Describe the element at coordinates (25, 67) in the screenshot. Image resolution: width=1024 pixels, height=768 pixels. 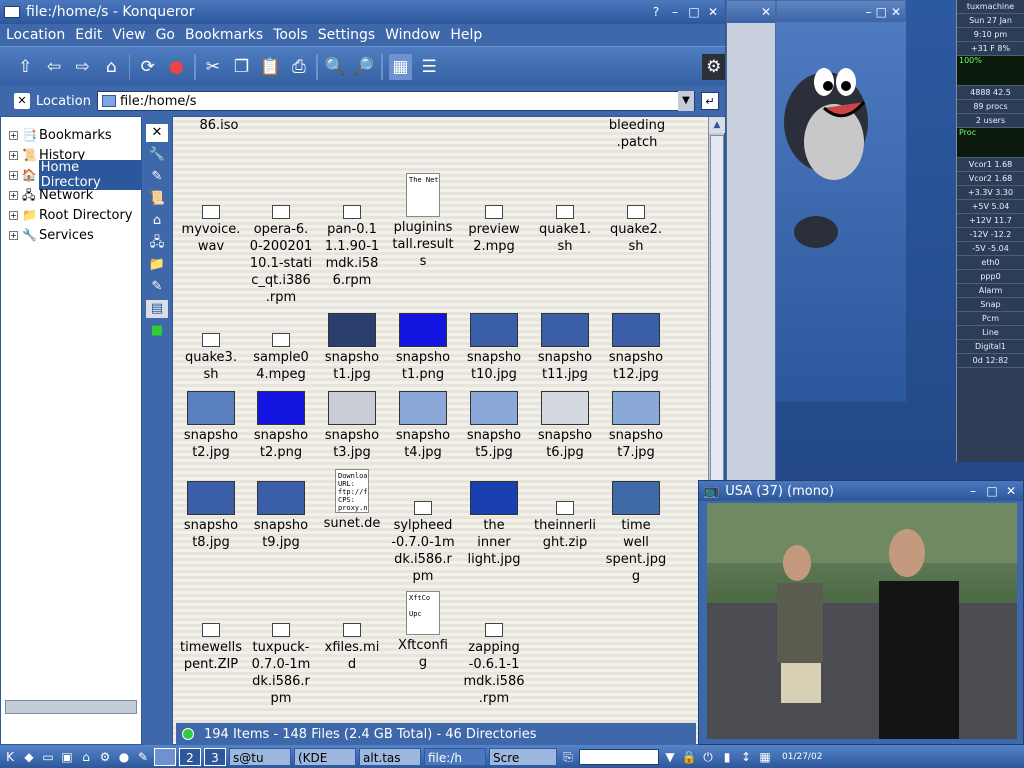
I see `up-icon: ⇧` at that location.